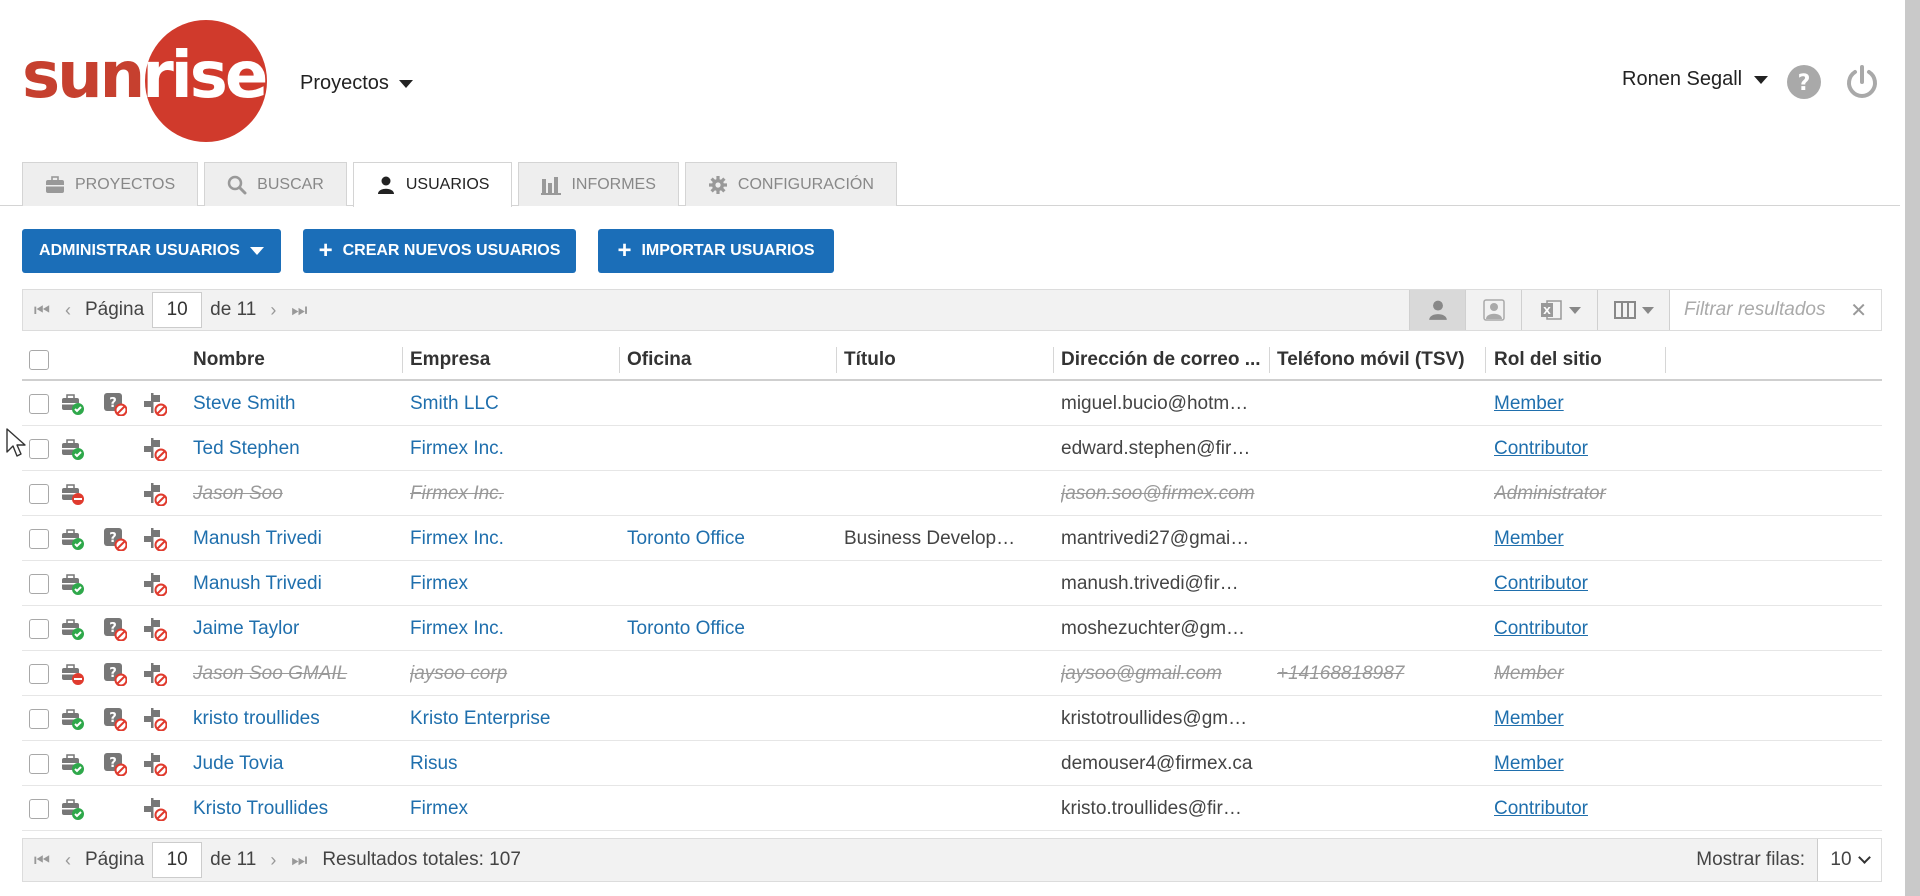  I want to click on user-company: Risus, so click(434, 764).